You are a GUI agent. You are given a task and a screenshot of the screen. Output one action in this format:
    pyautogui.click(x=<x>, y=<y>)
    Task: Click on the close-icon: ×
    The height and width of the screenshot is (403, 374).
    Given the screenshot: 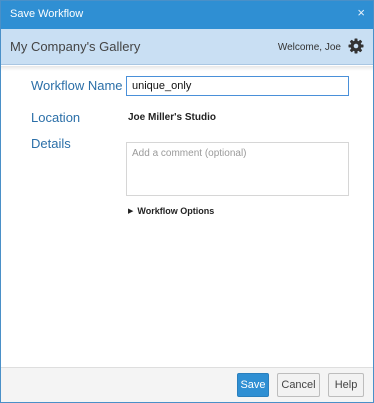 What is the action you would take?
    pyautogui.click(x=361, y=12)
    